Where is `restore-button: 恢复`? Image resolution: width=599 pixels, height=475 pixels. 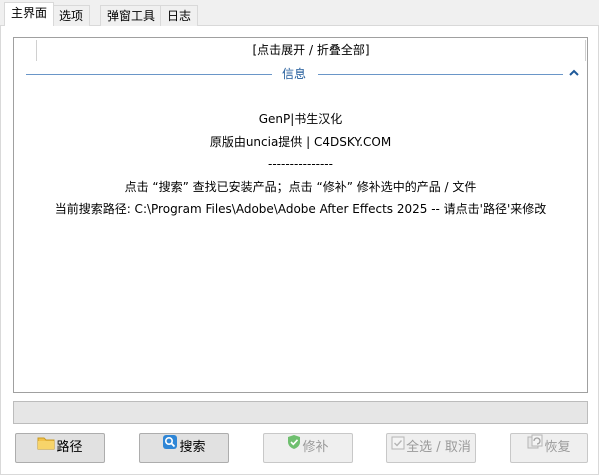 restore-button: 恢复 is located at coordinates (549, 448).